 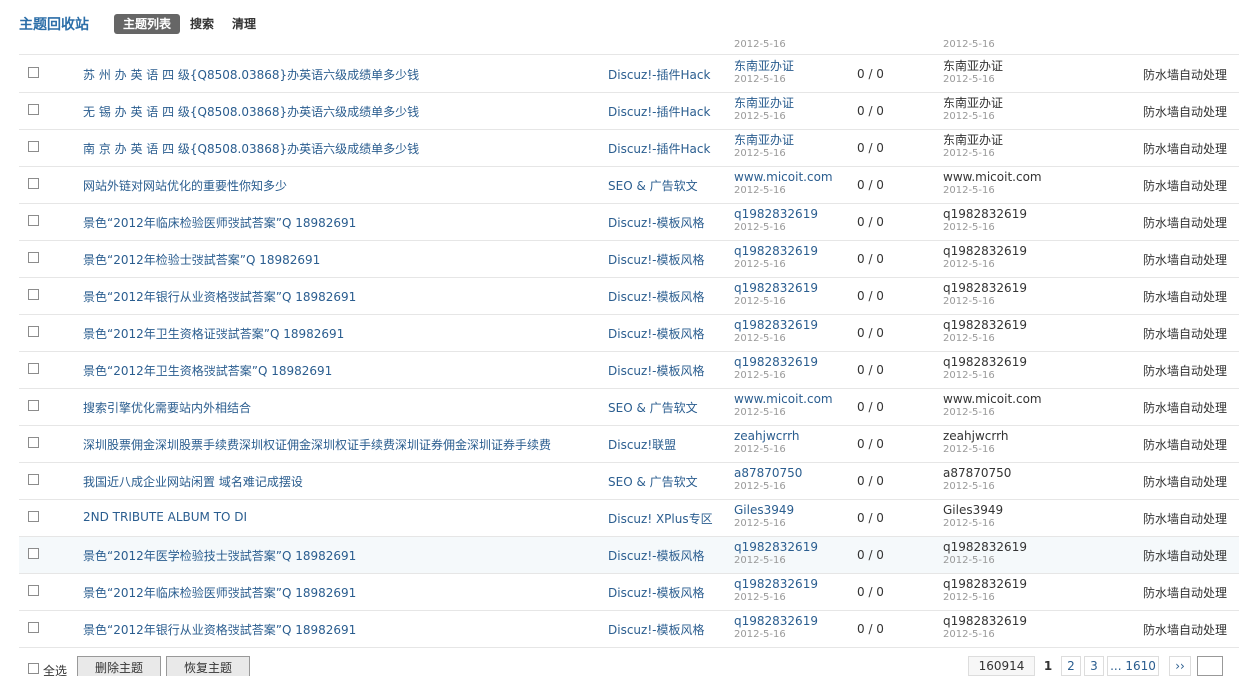 What do you see at coordinates (119, 666) in the screenshot?
I see `delete-topic-button: 删除主题` at bounding box center [119, 666].